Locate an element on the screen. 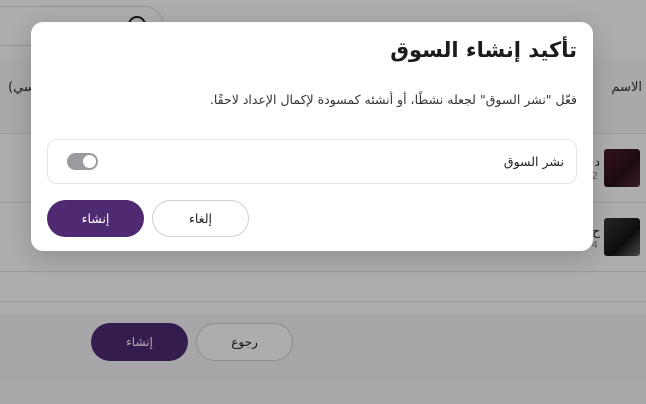  confirm-create-button: إنشاء is located at coordinates (95, 218).